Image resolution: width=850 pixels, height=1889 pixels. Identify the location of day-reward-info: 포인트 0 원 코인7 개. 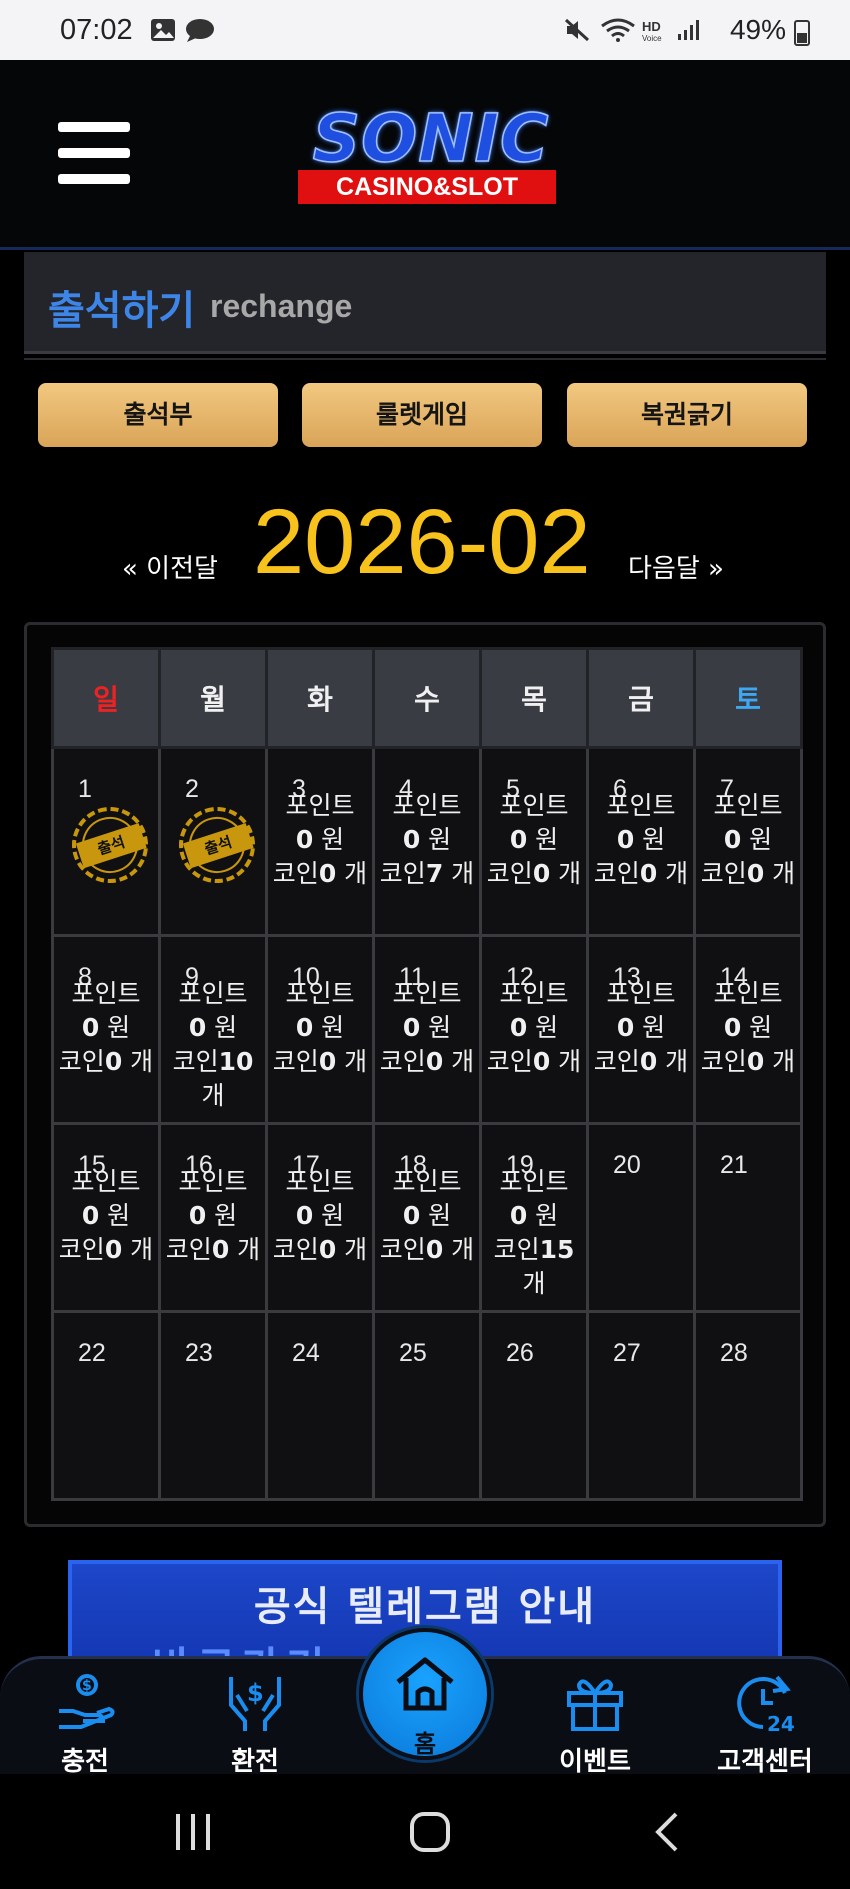
(427, 840).